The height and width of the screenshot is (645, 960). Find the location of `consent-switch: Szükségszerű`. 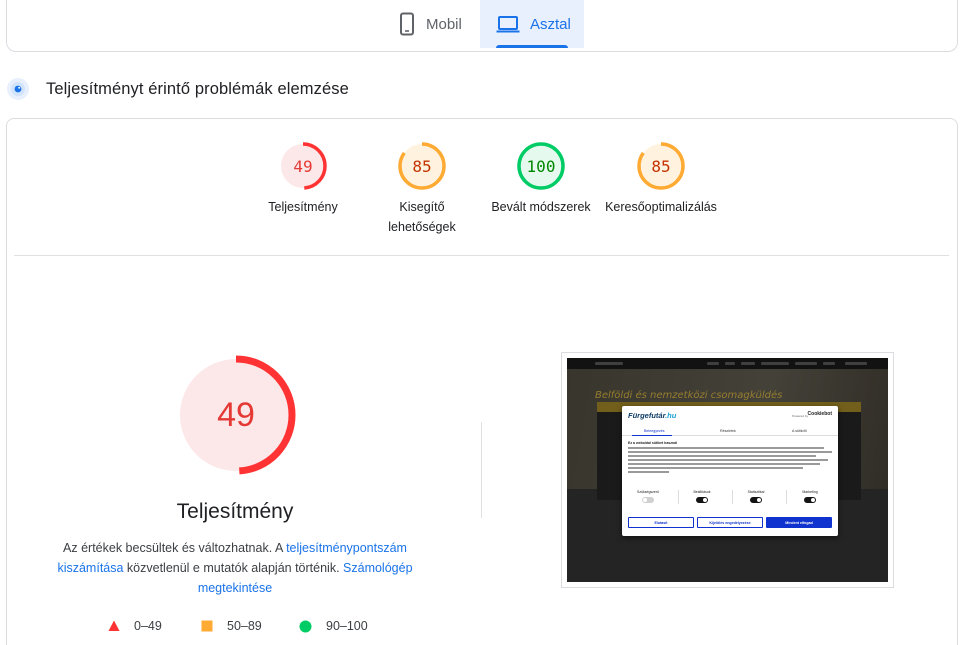

consent-switch: Szükségszerű is located at coordinates (648, 496).